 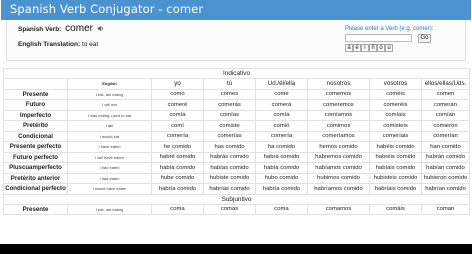 What do you see at coordinates (49, 44) in the screenshot?
I see `translation-label: English Translation:` at bounding box center [49, 44].